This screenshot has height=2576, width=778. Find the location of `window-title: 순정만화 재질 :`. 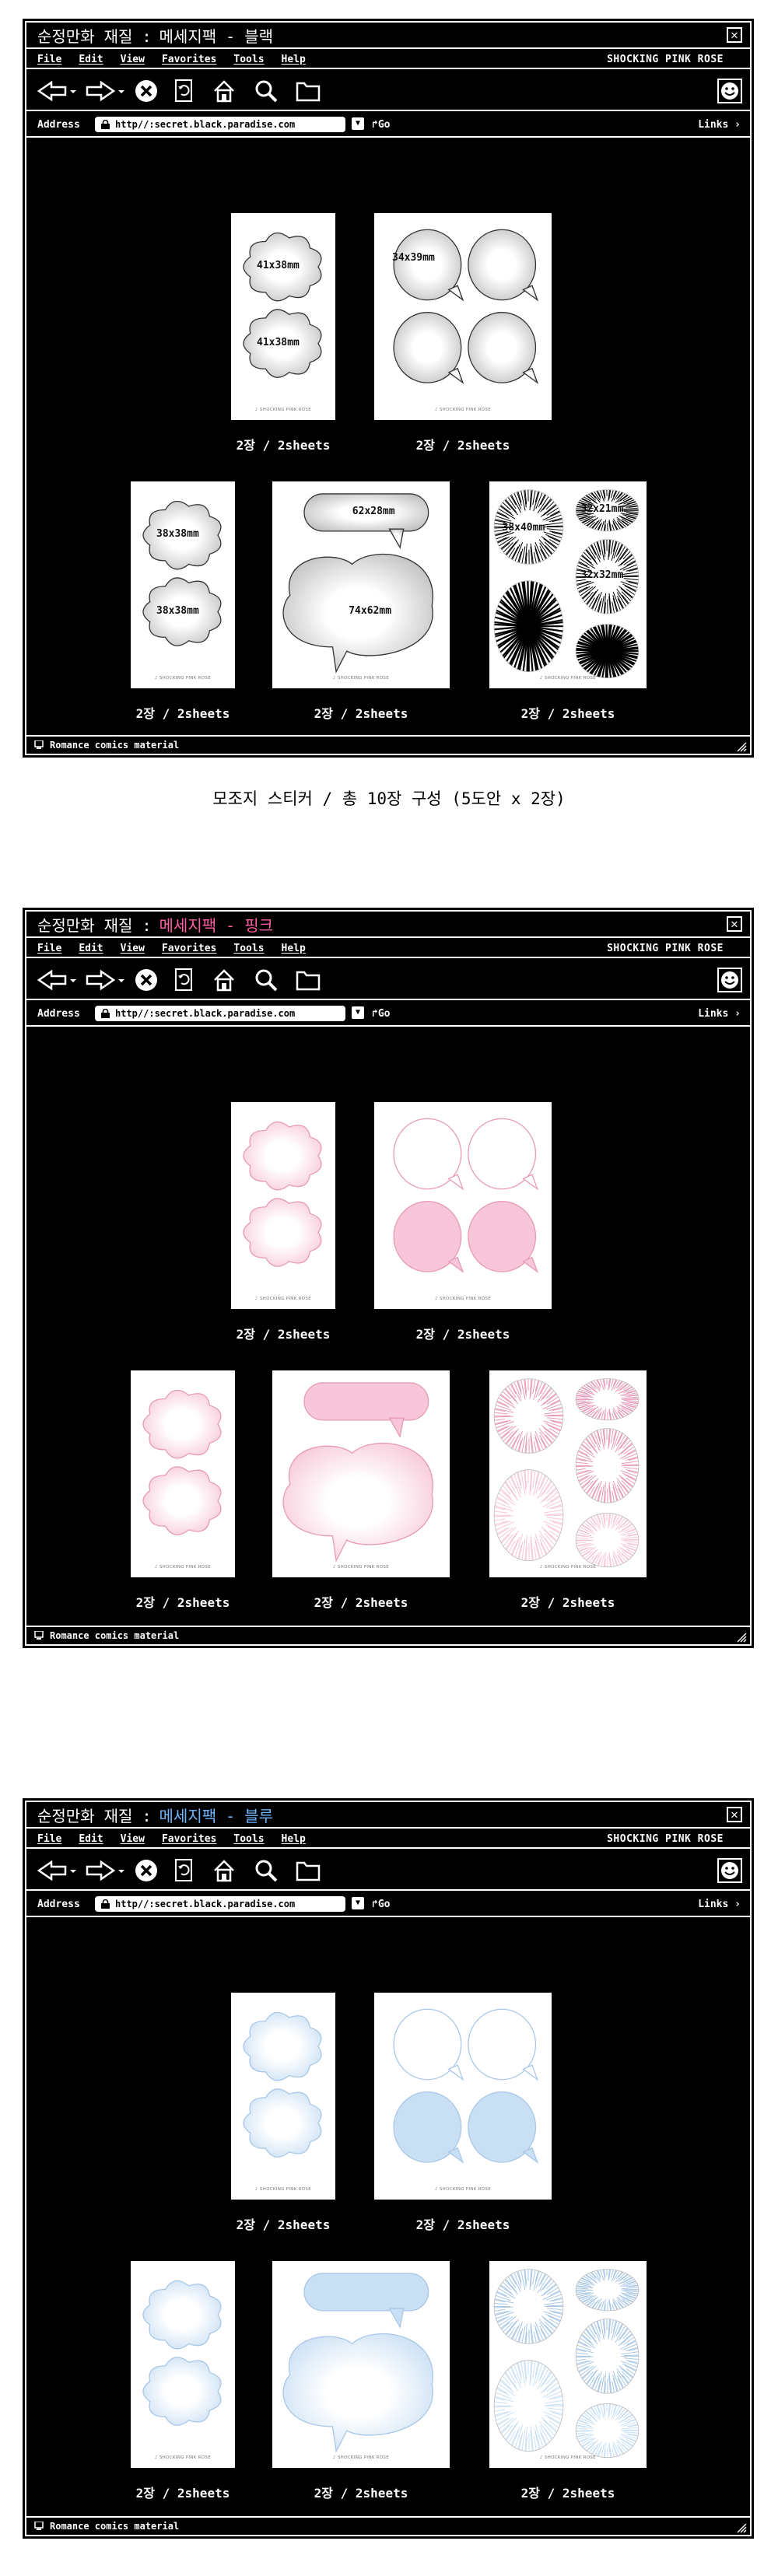

window-title: 순정만화 재질 : is located at coordinates (95, 925).